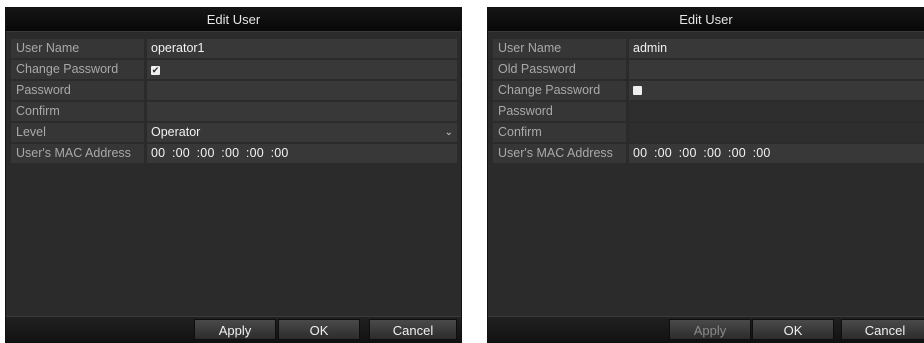 The width and height of the screenshot is (924, 343). What do you see at coordinates (449, 132) in the screenshot?
I see `chevron-down-icon: ⌄` at bounding box center [449, 132].